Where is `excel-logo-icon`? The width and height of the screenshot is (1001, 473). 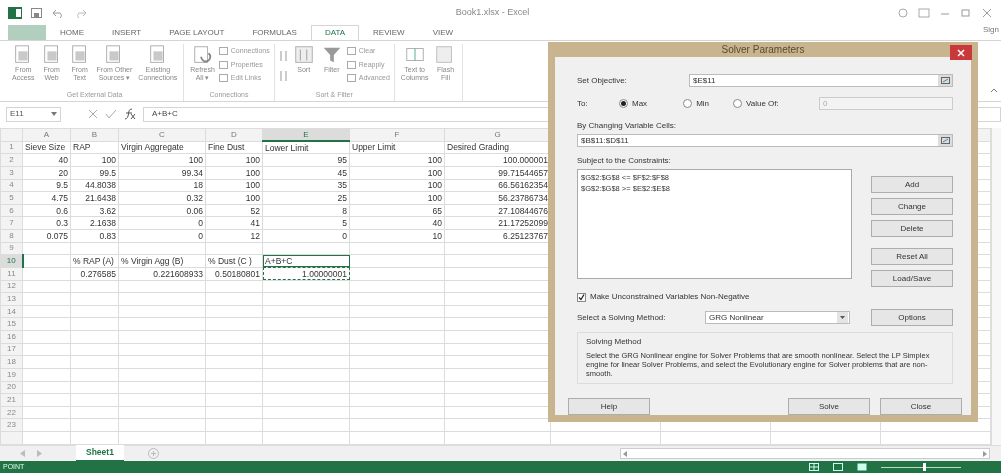
excel-logo-icon is located at coordinates (15, 12).